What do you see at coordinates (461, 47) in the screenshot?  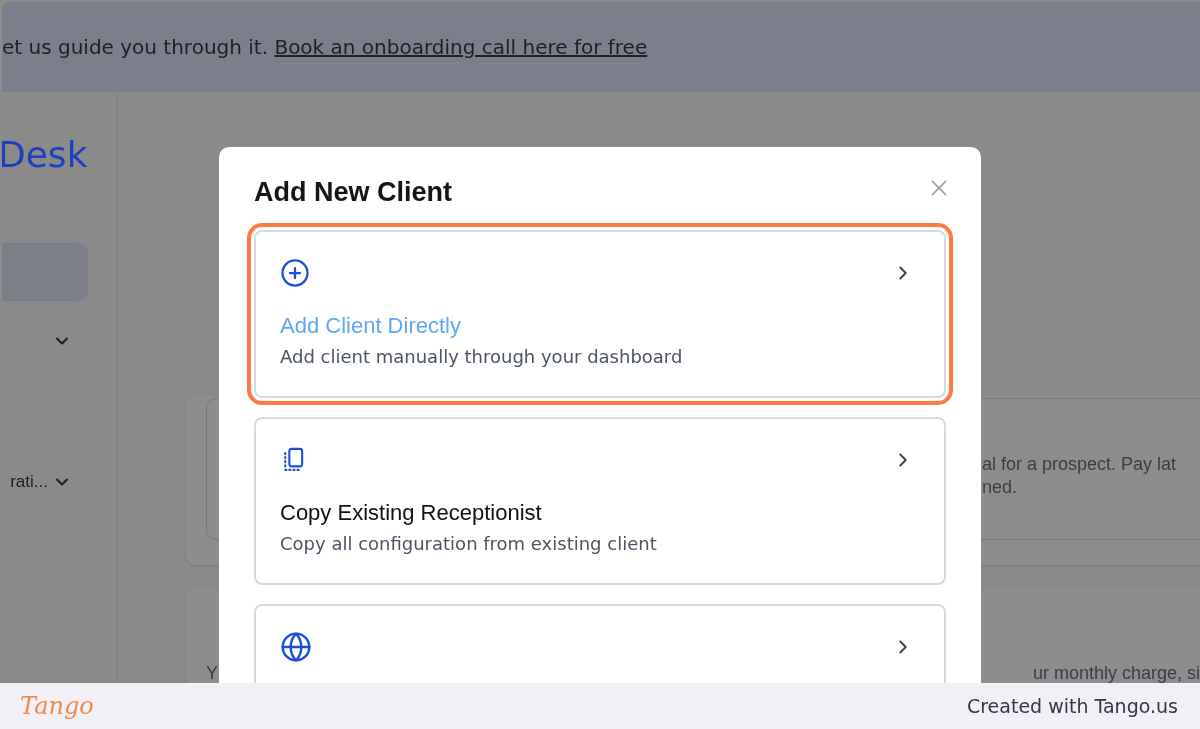 I see `onboarding-link: Book an onboarding call here for free` at bounding box center [461, 47].